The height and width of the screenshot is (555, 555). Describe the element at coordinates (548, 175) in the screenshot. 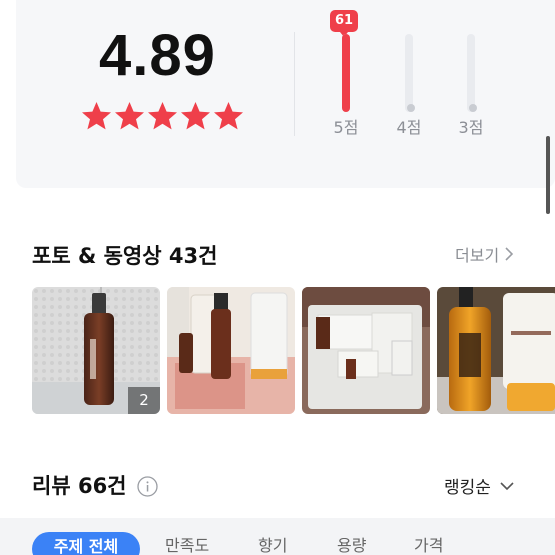

I see `scrollbar` at that location.